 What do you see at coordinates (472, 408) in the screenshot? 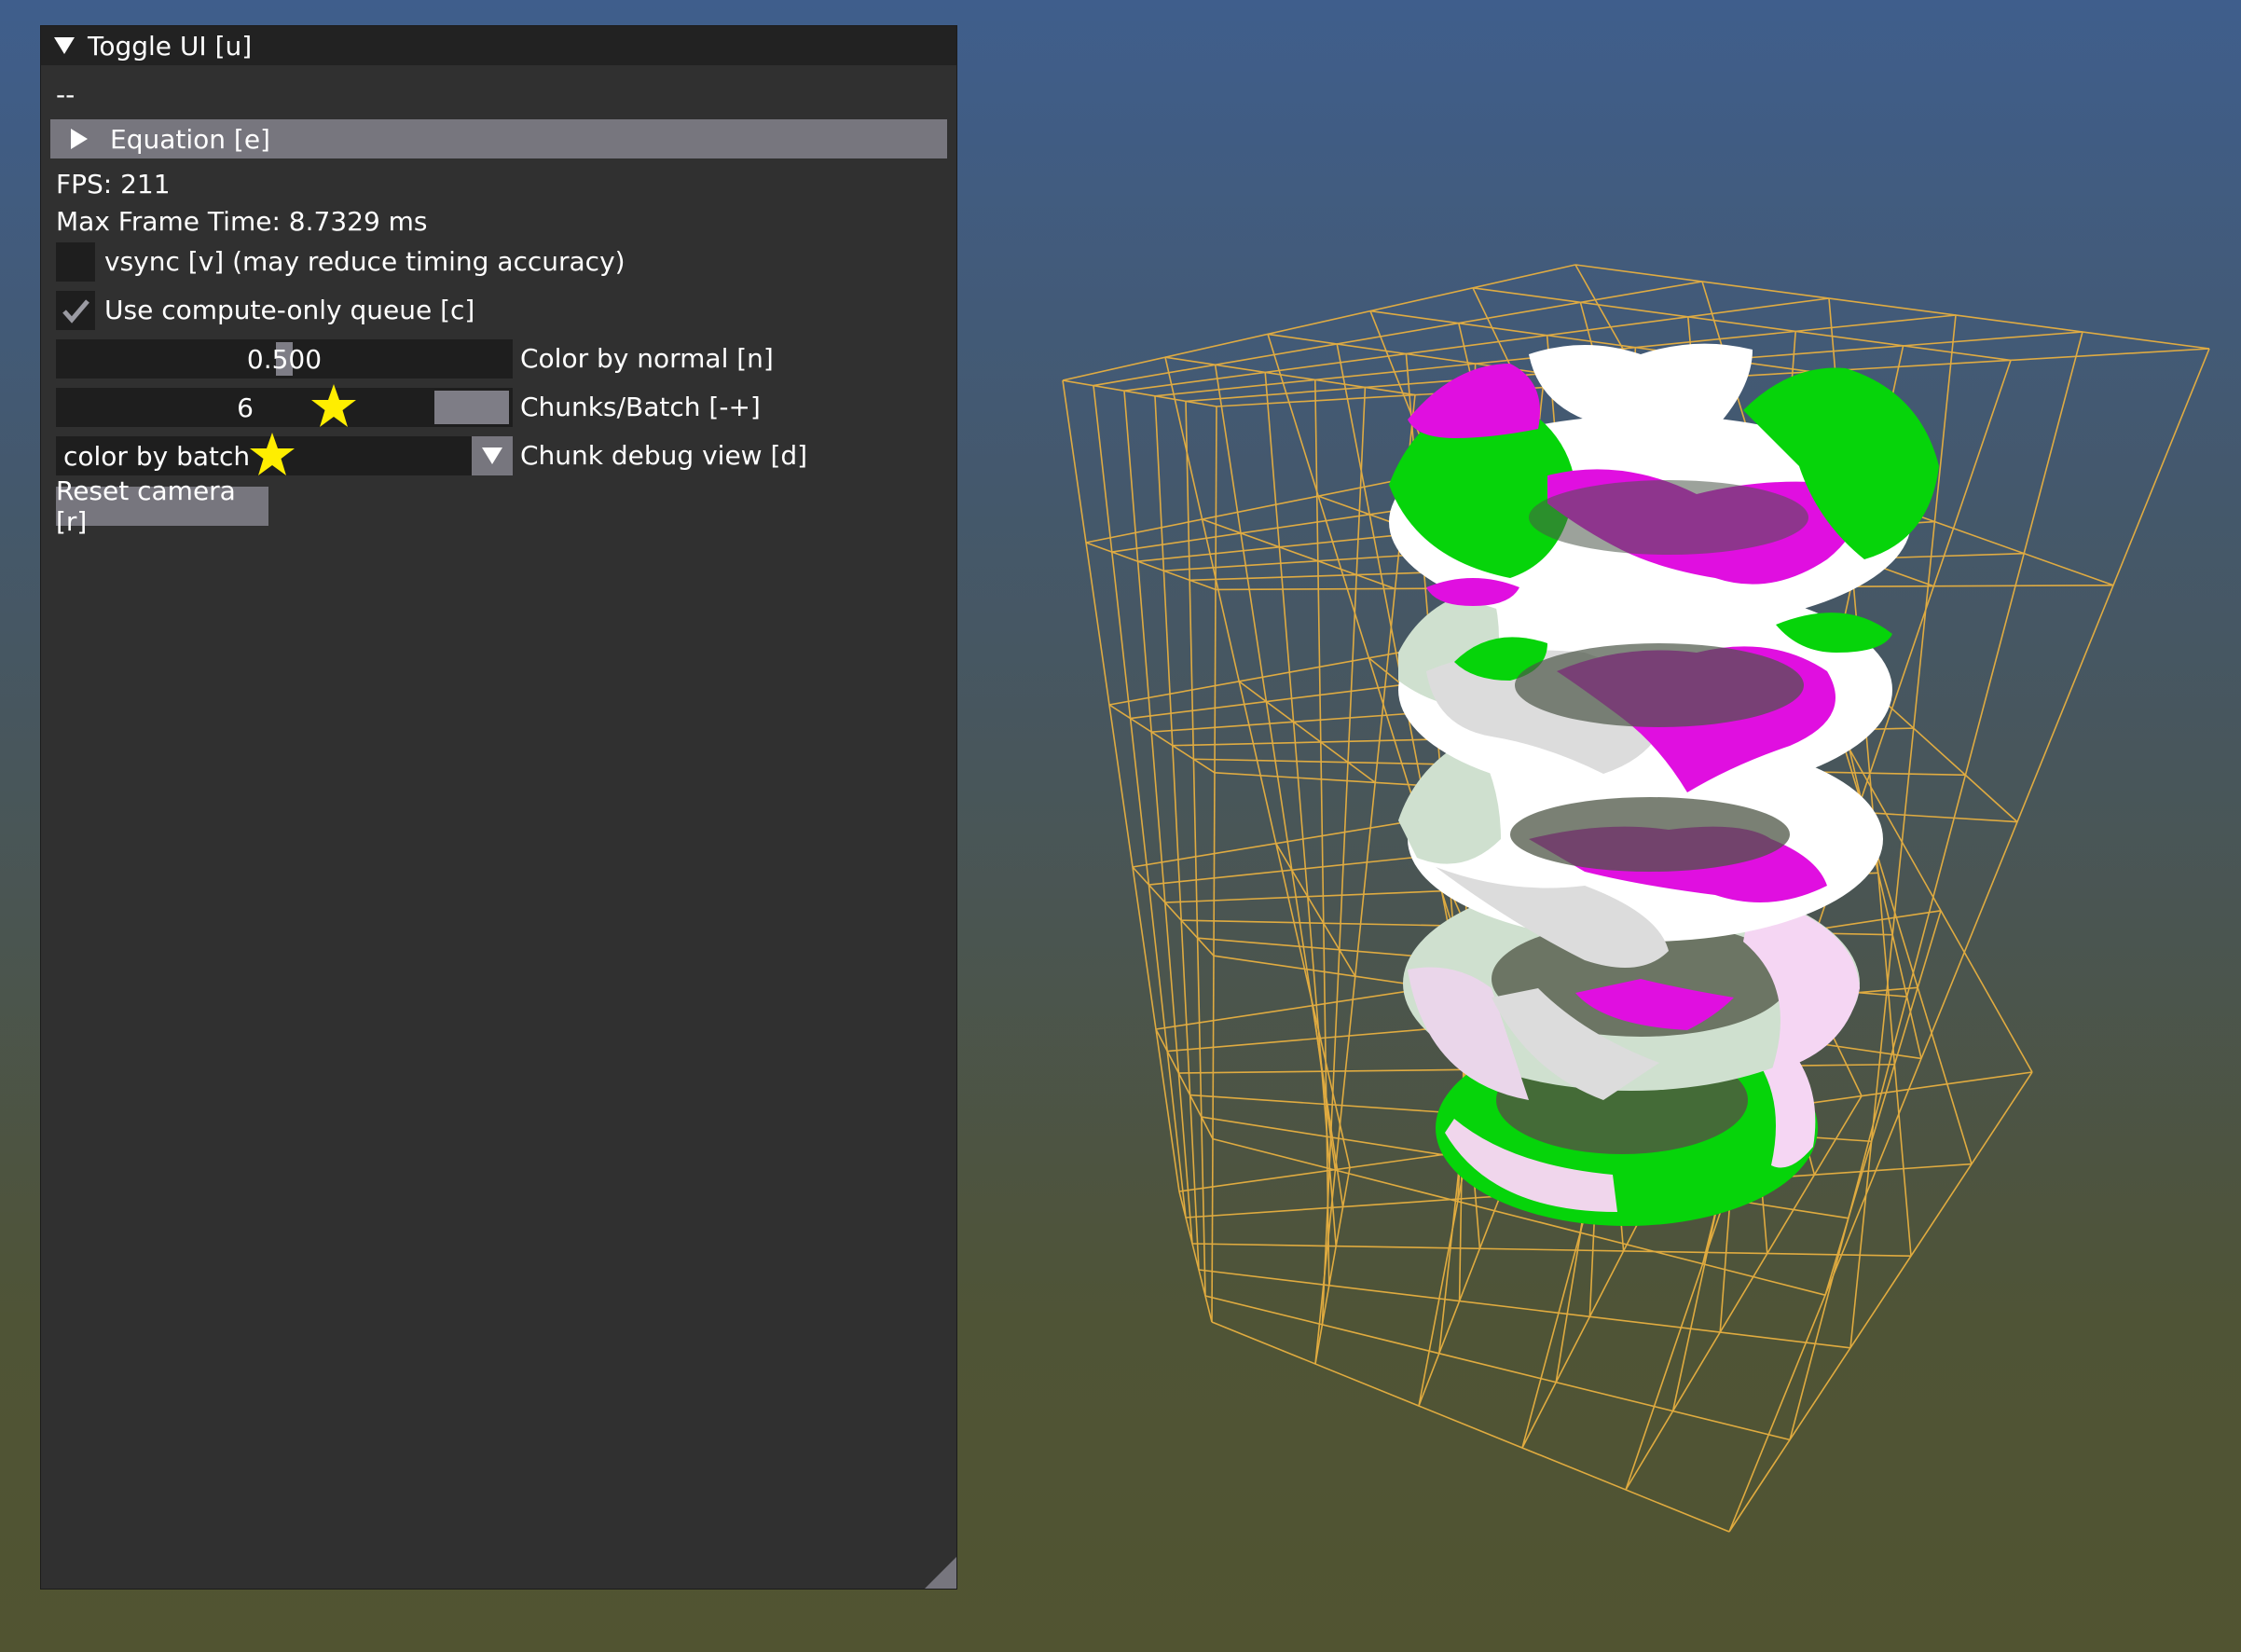
I see `chunks-slider-grab` at bounding box center [472, 408].